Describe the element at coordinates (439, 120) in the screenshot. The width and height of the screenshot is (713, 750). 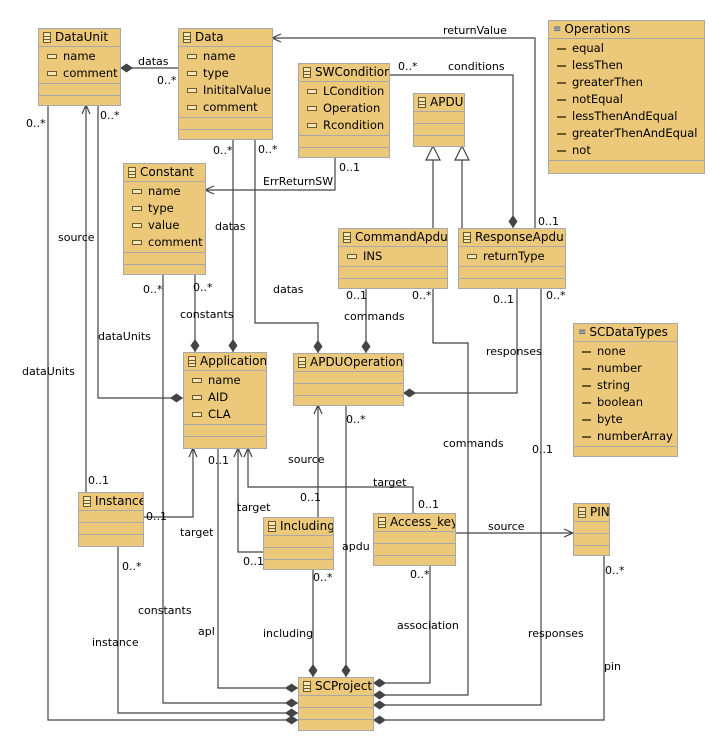
I see `class-apdu: APDU` at that location.